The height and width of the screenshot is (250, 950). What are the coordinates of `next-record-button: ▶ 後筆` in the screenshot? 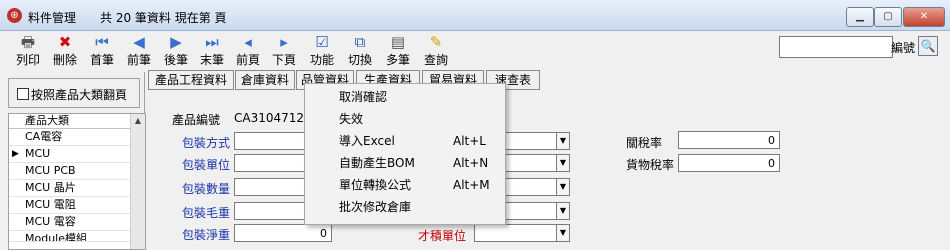 It's located at (176, 51).